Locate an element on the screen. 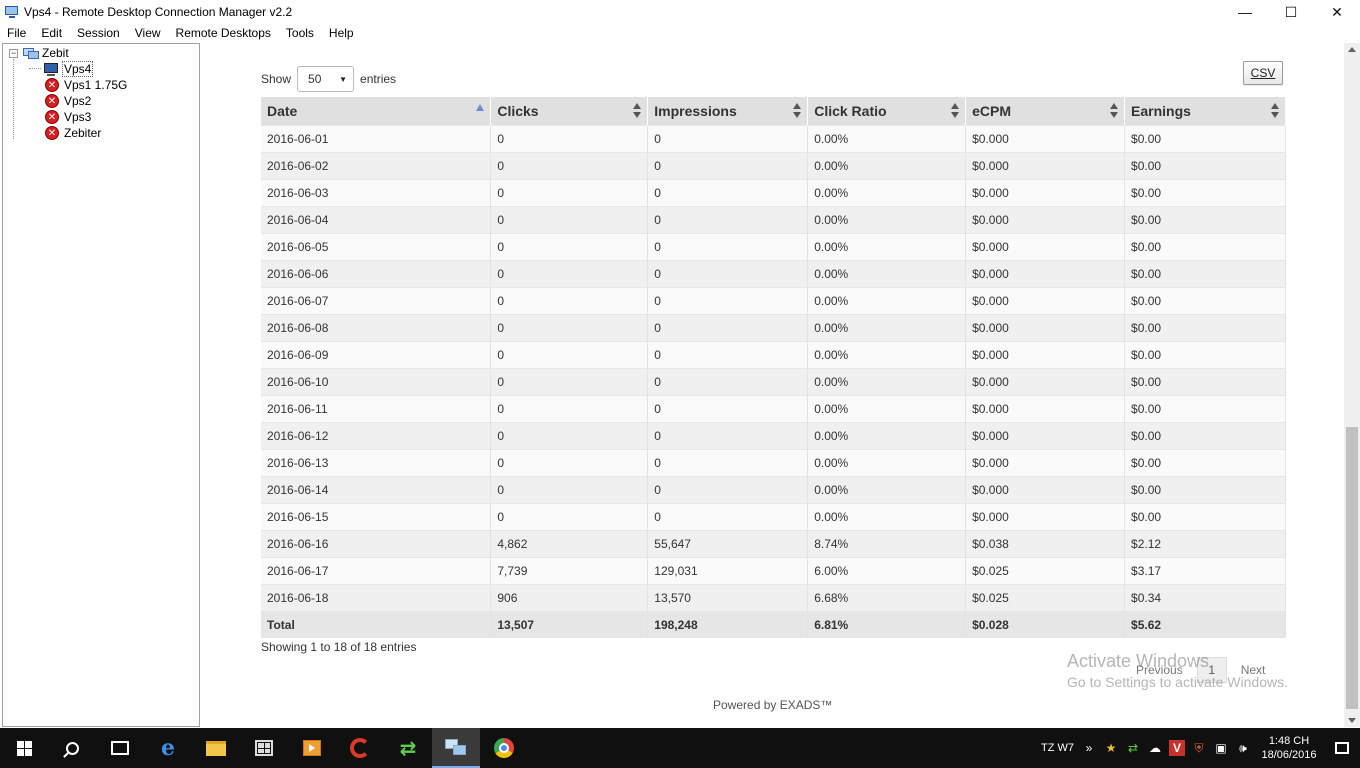 This screenshot has height=768, width=1360. total-earnings: $5.62 is located at coordinates (1205, 624).